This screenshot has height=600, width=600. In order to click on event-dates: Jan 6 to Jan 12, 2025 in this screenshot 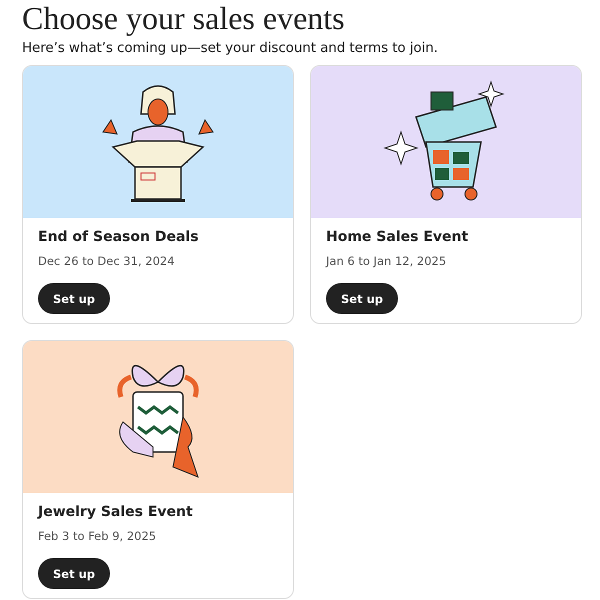, I will do `click(387, 261)`.